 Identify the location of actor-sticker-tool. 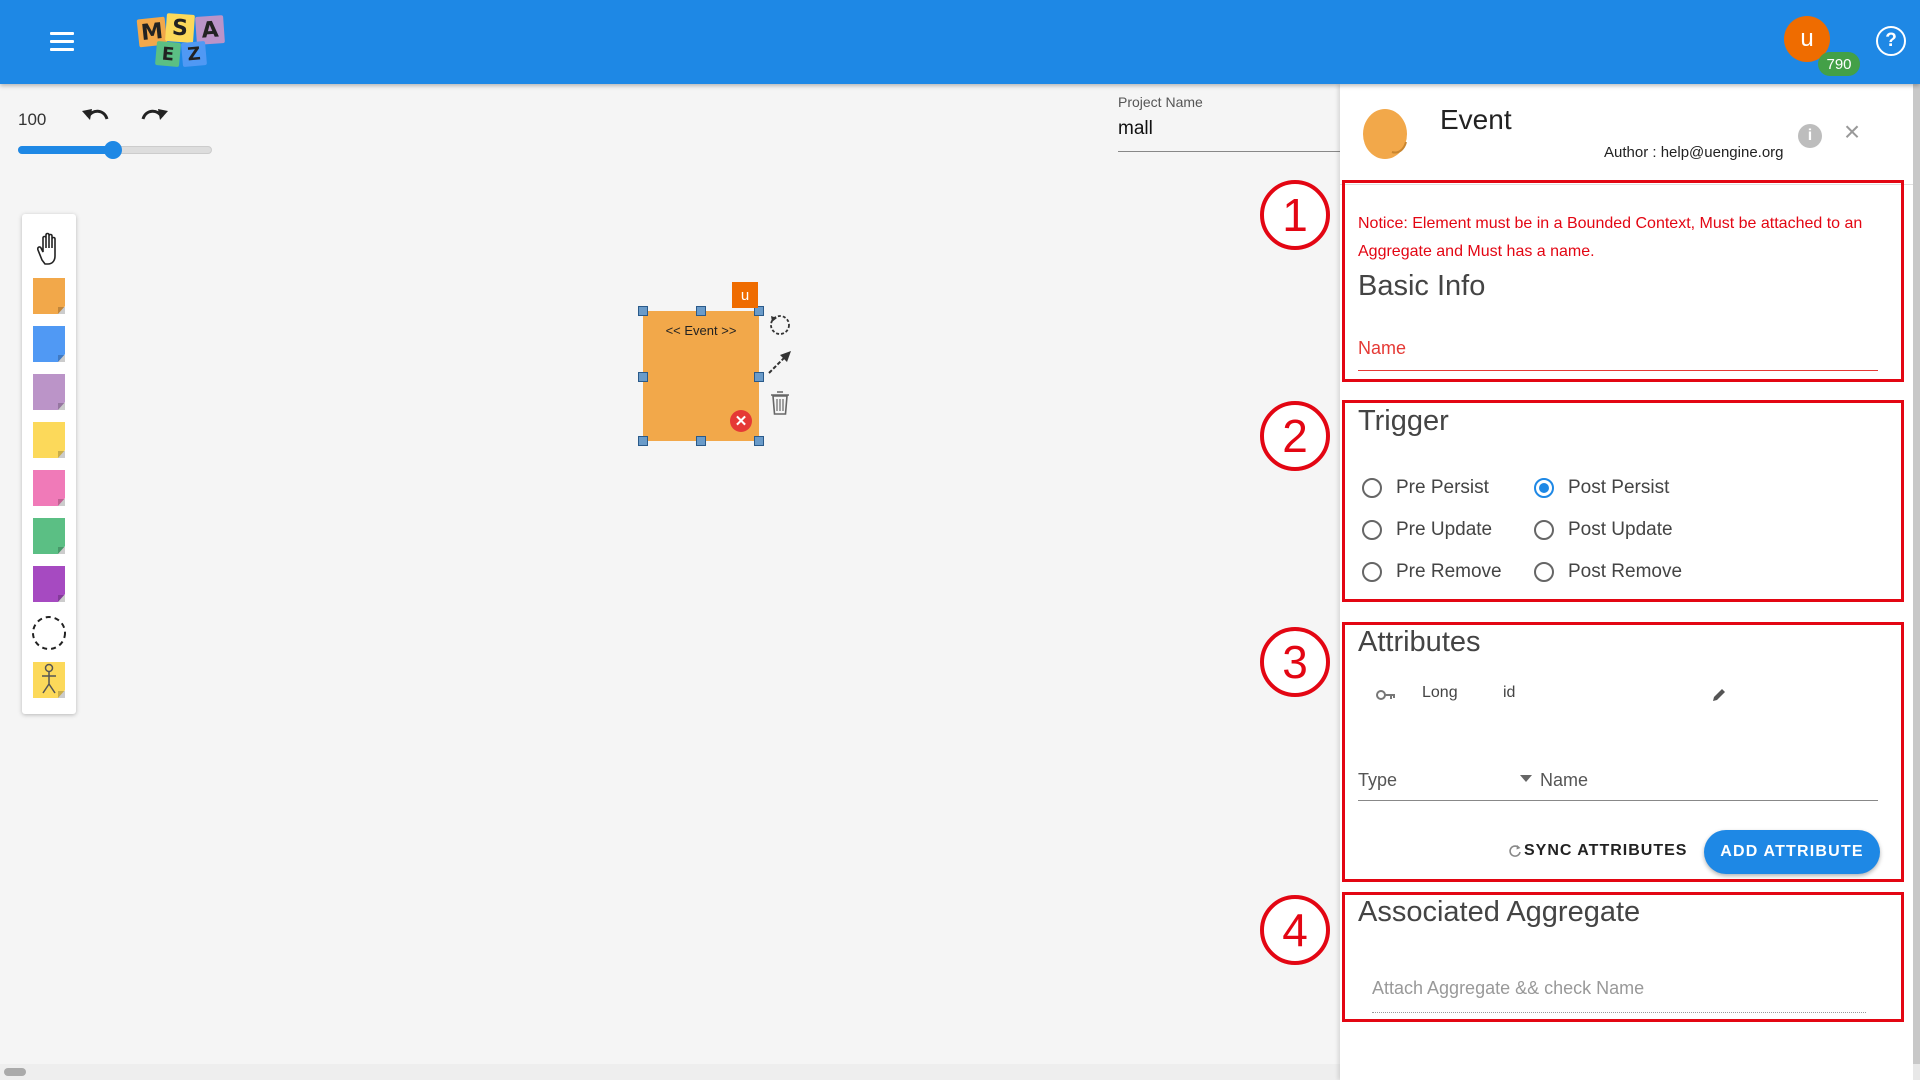
(49, 681).